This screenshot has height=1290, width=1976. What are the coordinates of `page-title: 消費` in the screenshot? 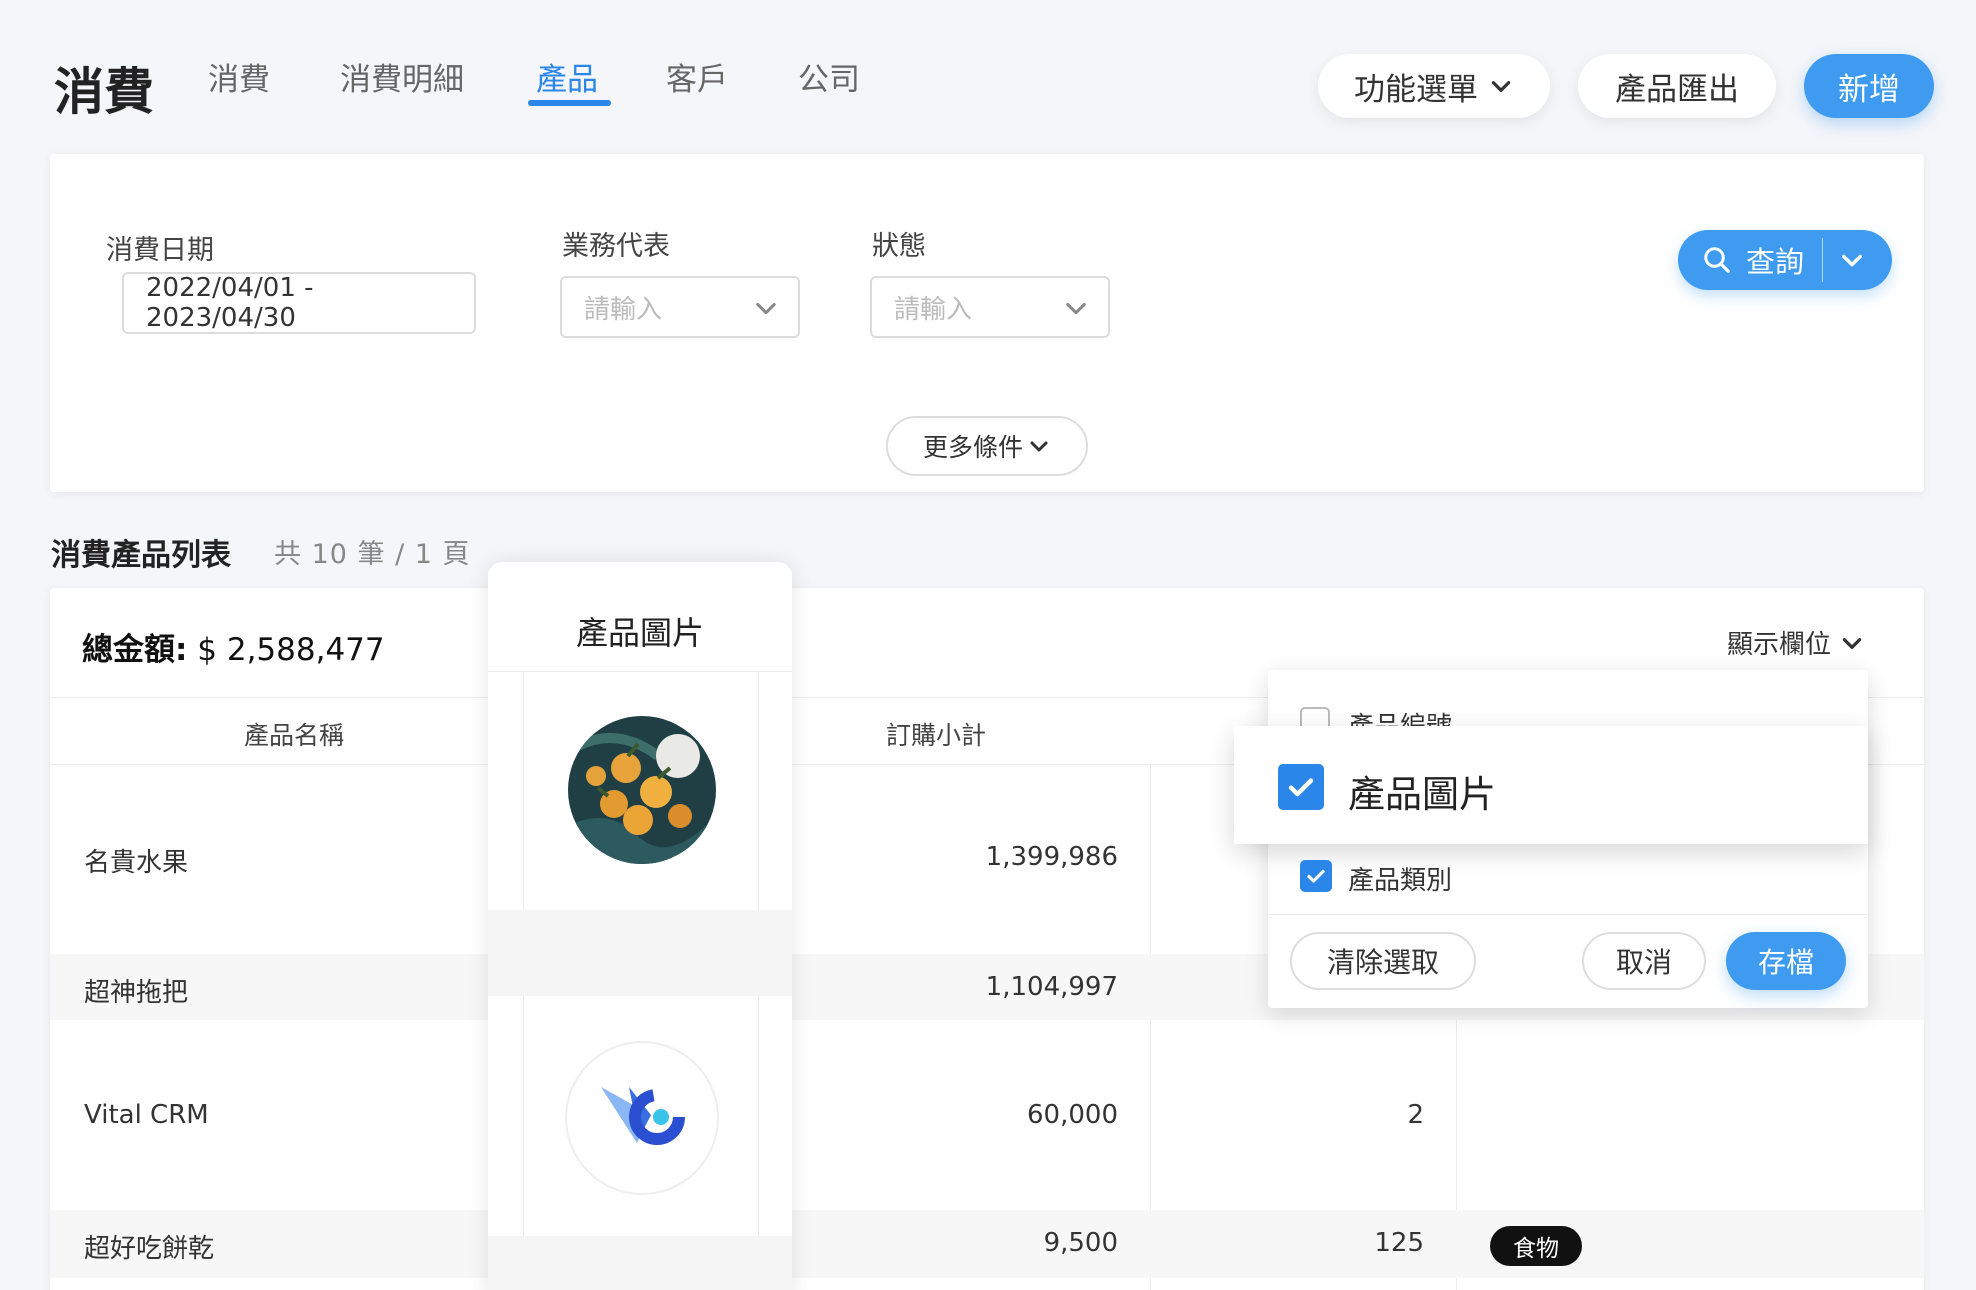 It's located at (104, 92).